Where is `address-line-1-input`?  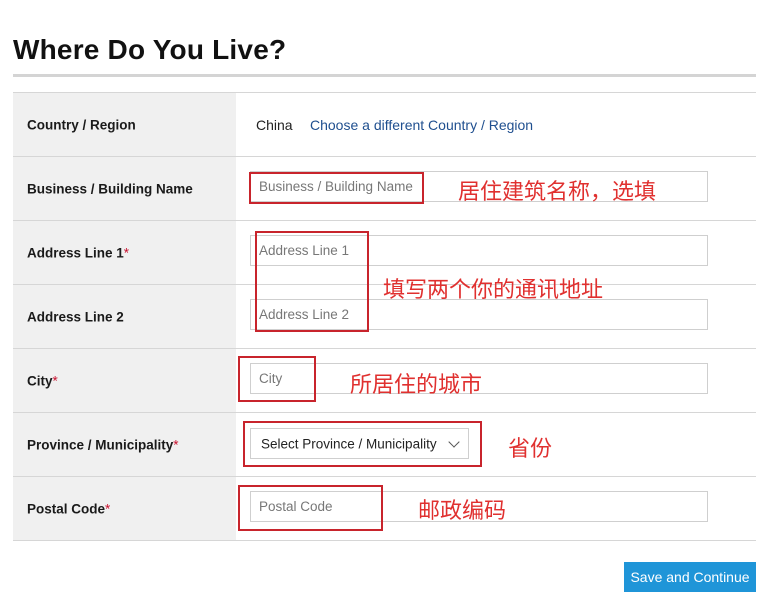
address-line-1-input is located at coordinates (479, 250).